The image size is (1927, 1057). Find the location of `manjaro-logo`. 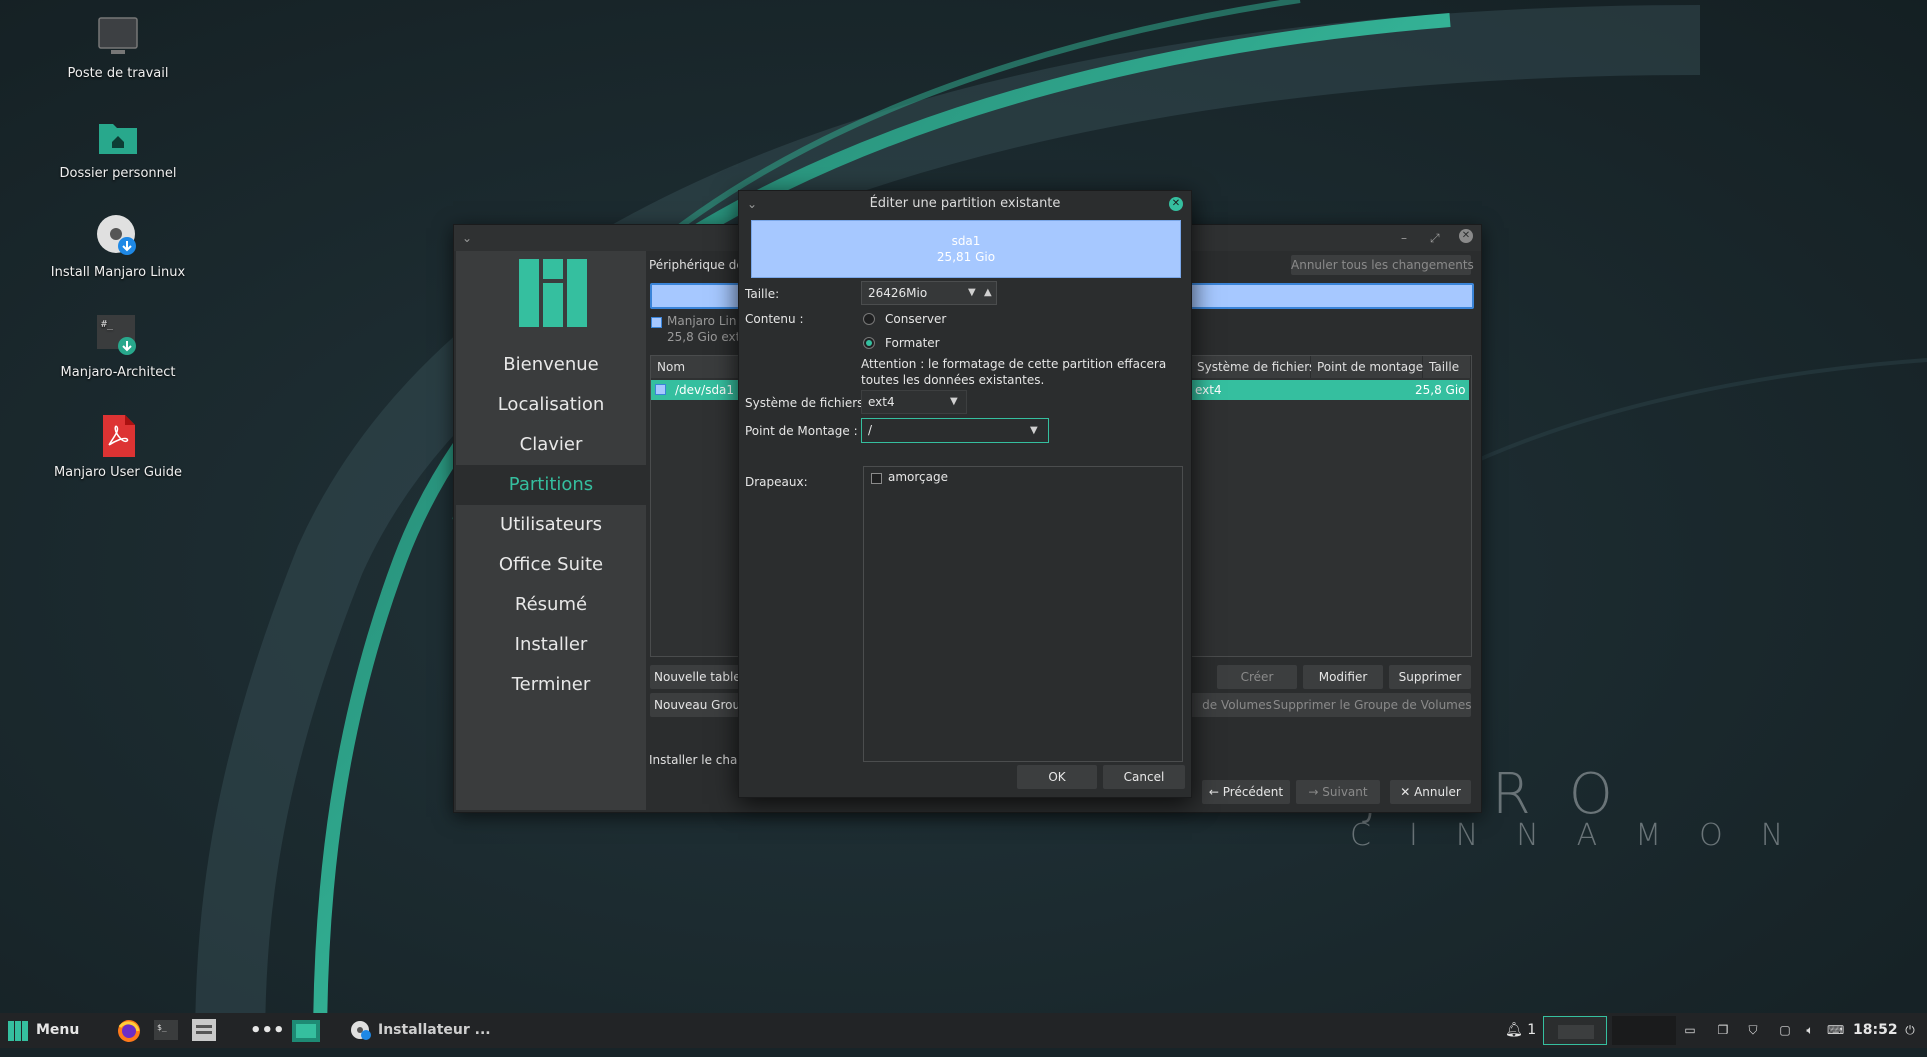

manjaro-logo is located at coordinates (553, 293).